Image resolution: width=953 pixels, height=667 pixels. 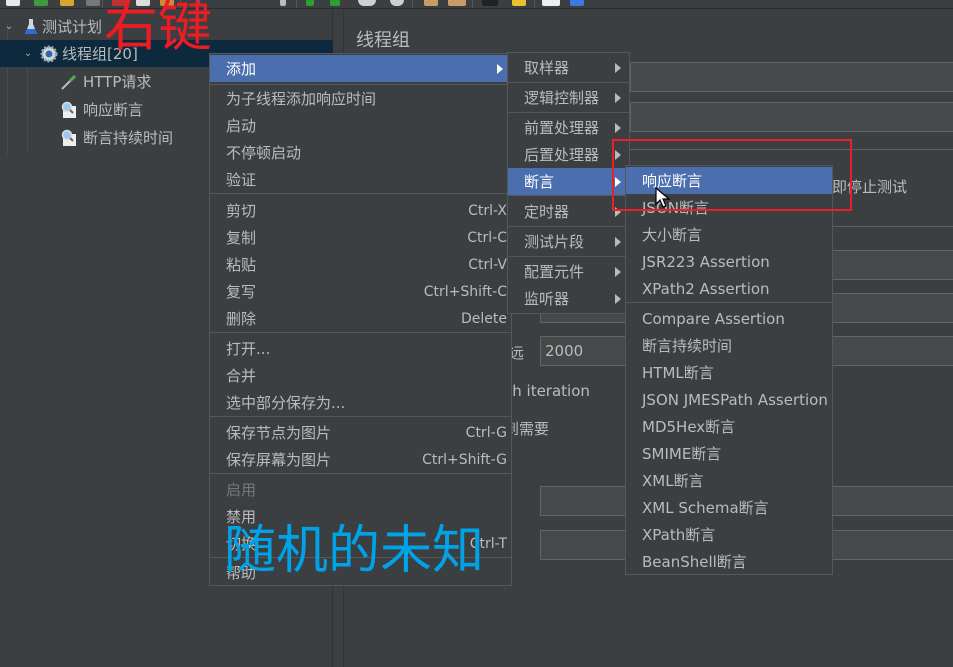 I want to click on menu-item-label: 复制, so click(x=241, y=238).